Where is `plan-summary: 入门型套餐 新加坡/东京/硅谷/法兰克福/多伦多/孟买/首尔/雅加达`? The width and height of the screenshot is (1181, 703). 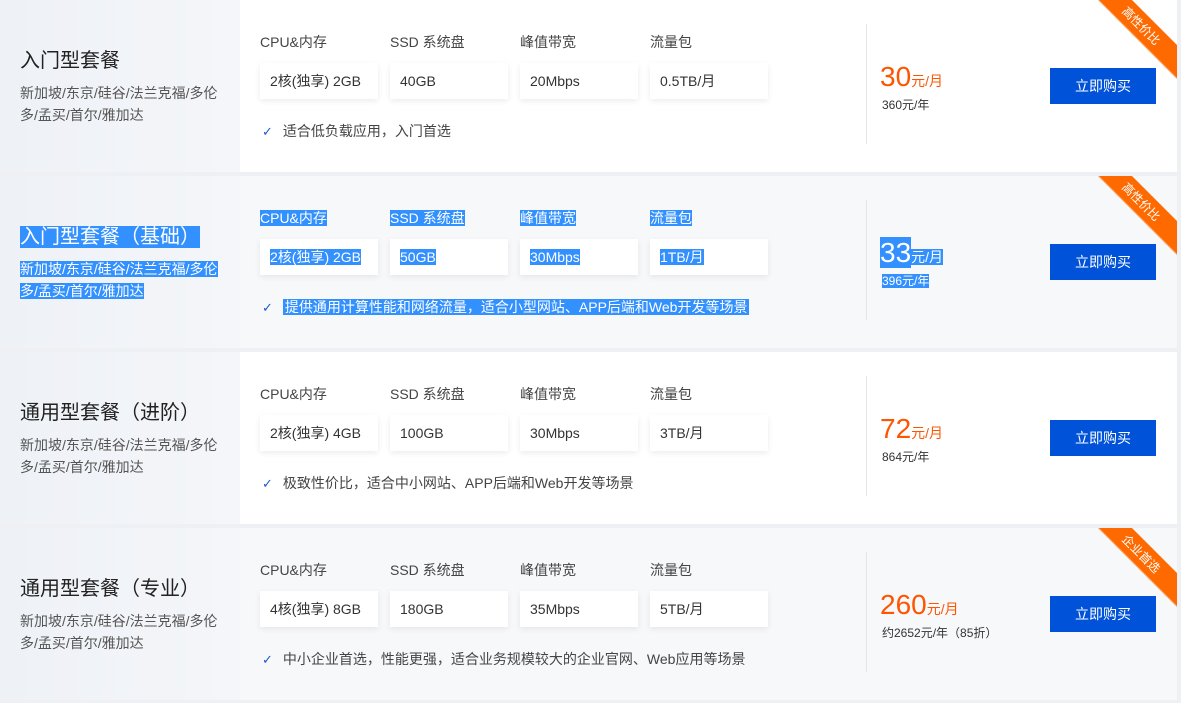 plan-summary: 入门型套餐 新加坡/东京/硅谷/法兰克福/多伦多/孟买/首尔/雅加达 is located at coordinates (120, 86).